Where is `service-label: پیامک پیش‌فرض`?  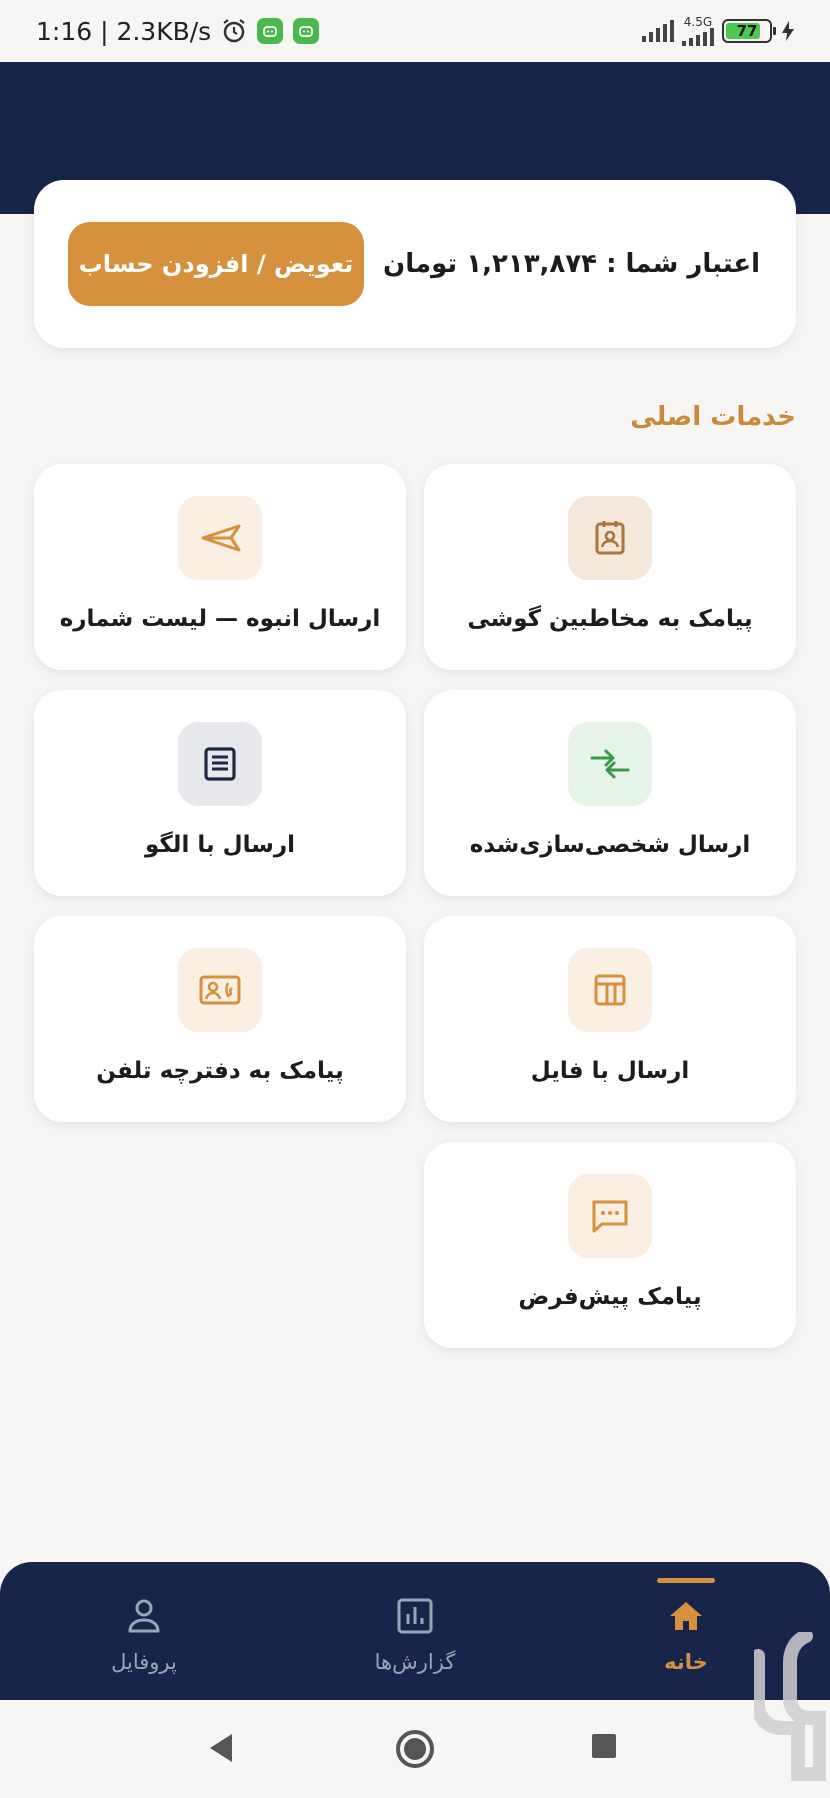 service-label: پیامک پیش‌فرض is located at coordinates (610, 1297).